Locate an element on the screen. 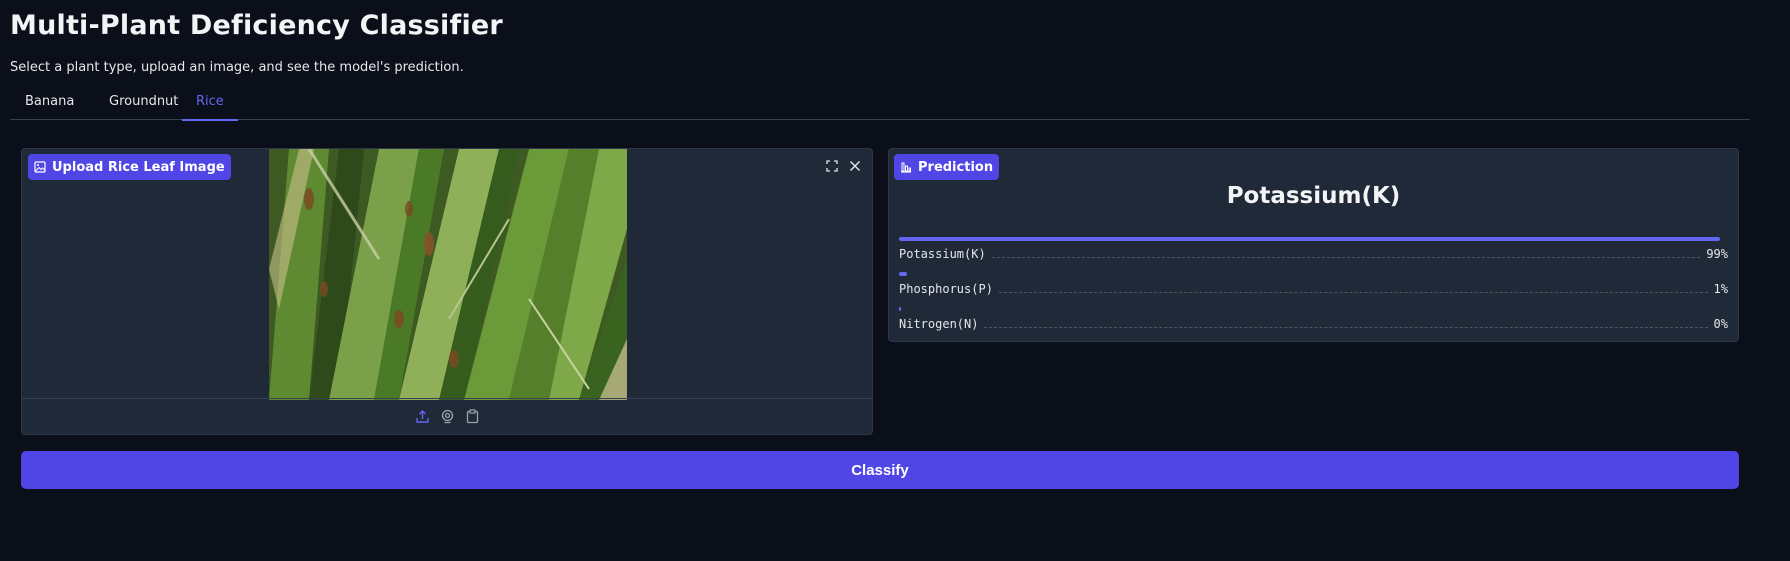 This screenshot has height=561, width=1790. image-icon is located at coordinates (40, 167).